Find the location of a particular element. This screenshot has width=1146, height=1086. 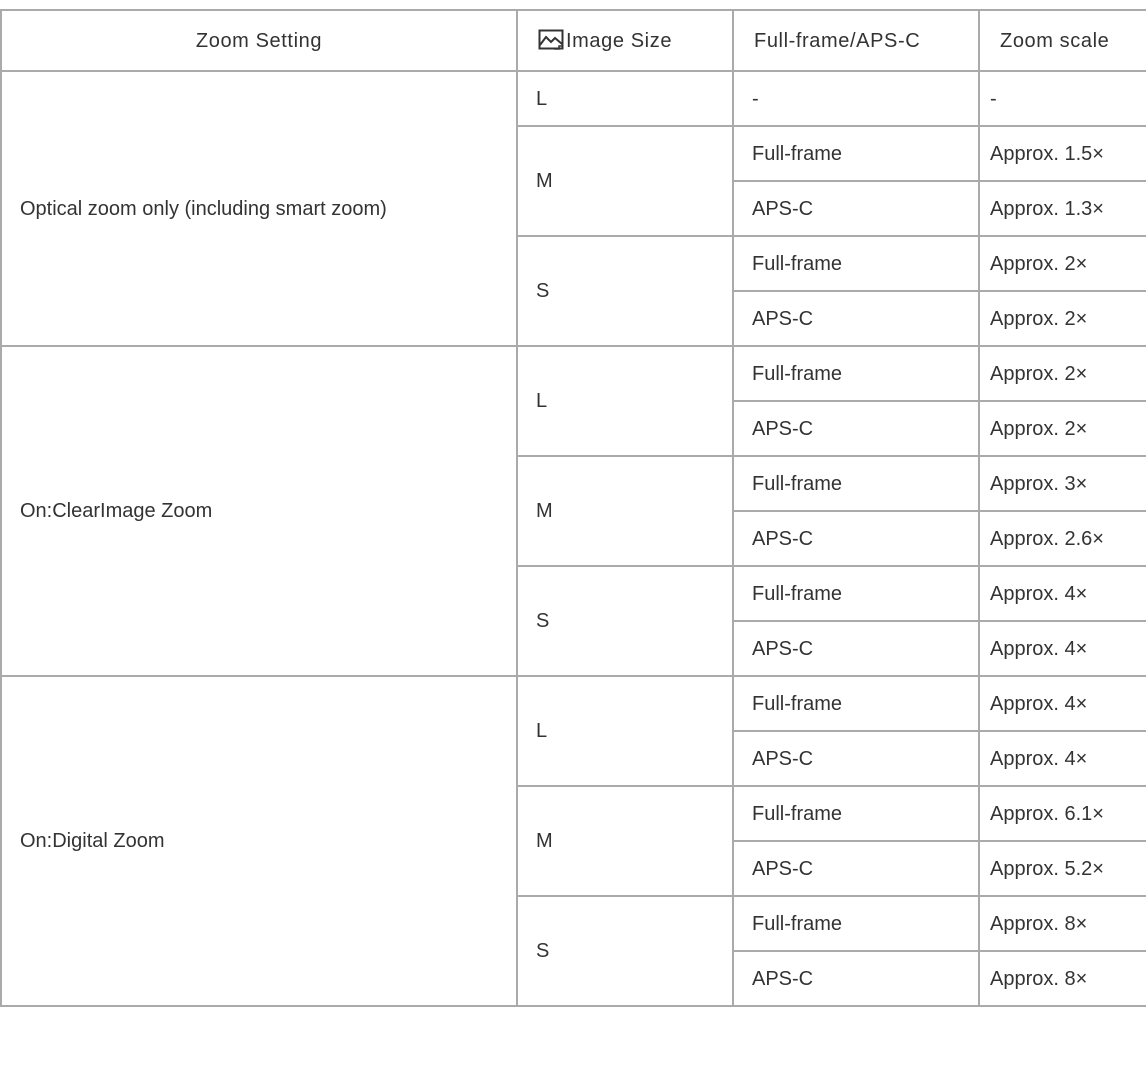

zoom-setting-cell: Optical zoom only (including smart zoom) is located at coordinates (259, 208).